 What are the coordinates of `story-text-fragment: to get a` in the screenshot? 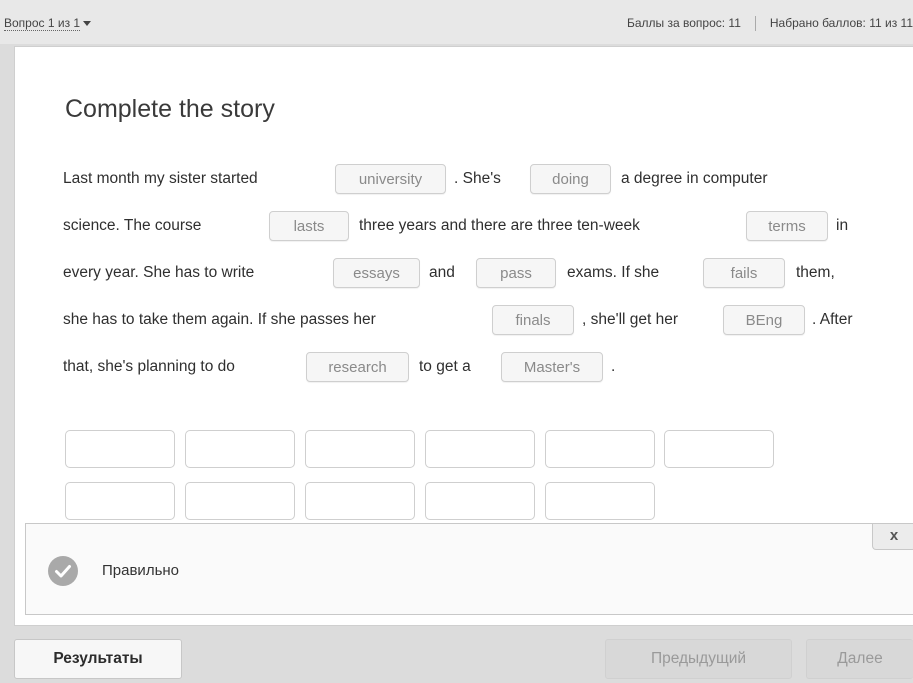 It's located at (445, 366).